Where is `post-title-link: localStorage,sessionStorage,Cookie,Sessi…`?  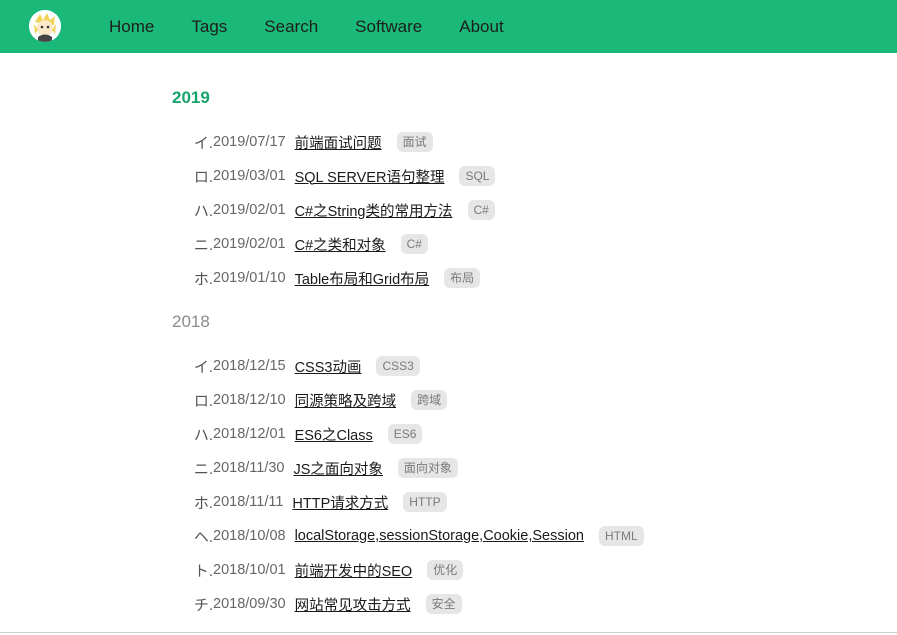 post-title-link: localStorage,sessionStorage,Cookie,Sessi… is located at coordinates (439, 536).